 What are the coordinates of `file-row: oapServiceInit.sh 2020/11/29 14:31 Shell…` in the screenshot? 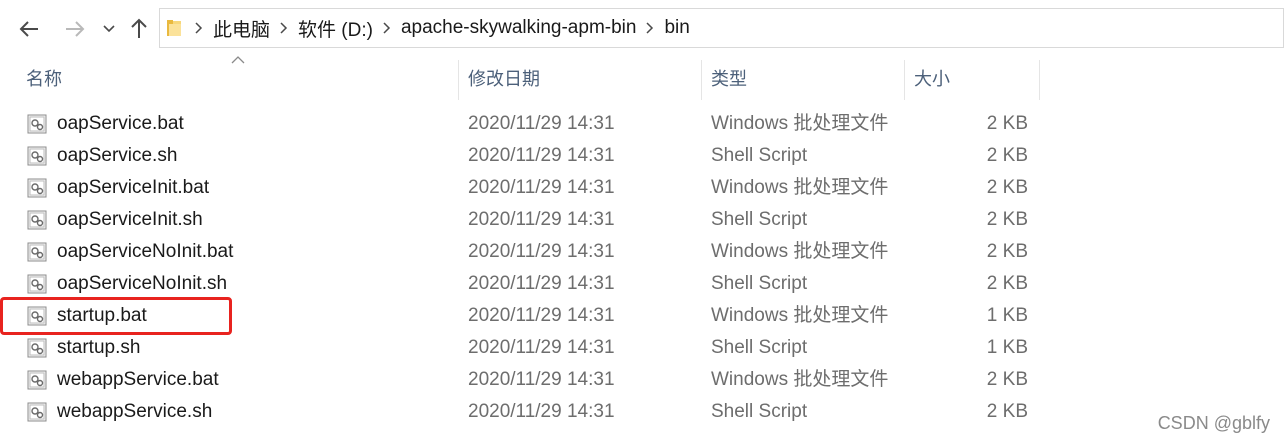 It's located at (532, 220).